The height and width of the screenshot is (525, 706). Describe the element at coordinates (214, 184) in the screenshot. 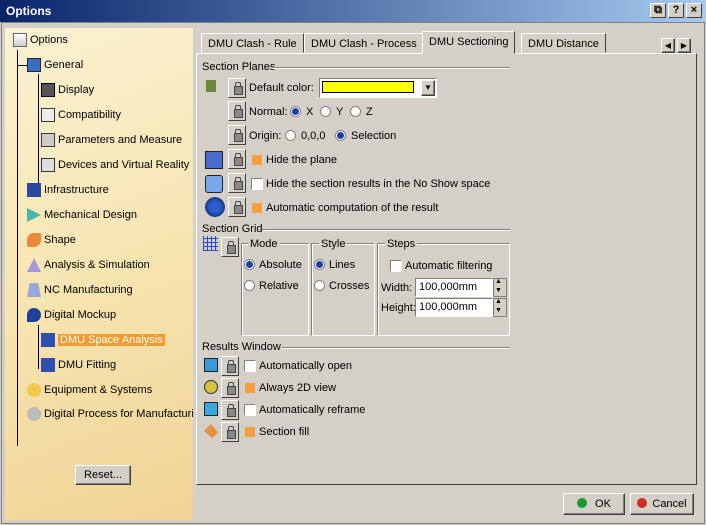

I see `hide-results-icon` at that location.